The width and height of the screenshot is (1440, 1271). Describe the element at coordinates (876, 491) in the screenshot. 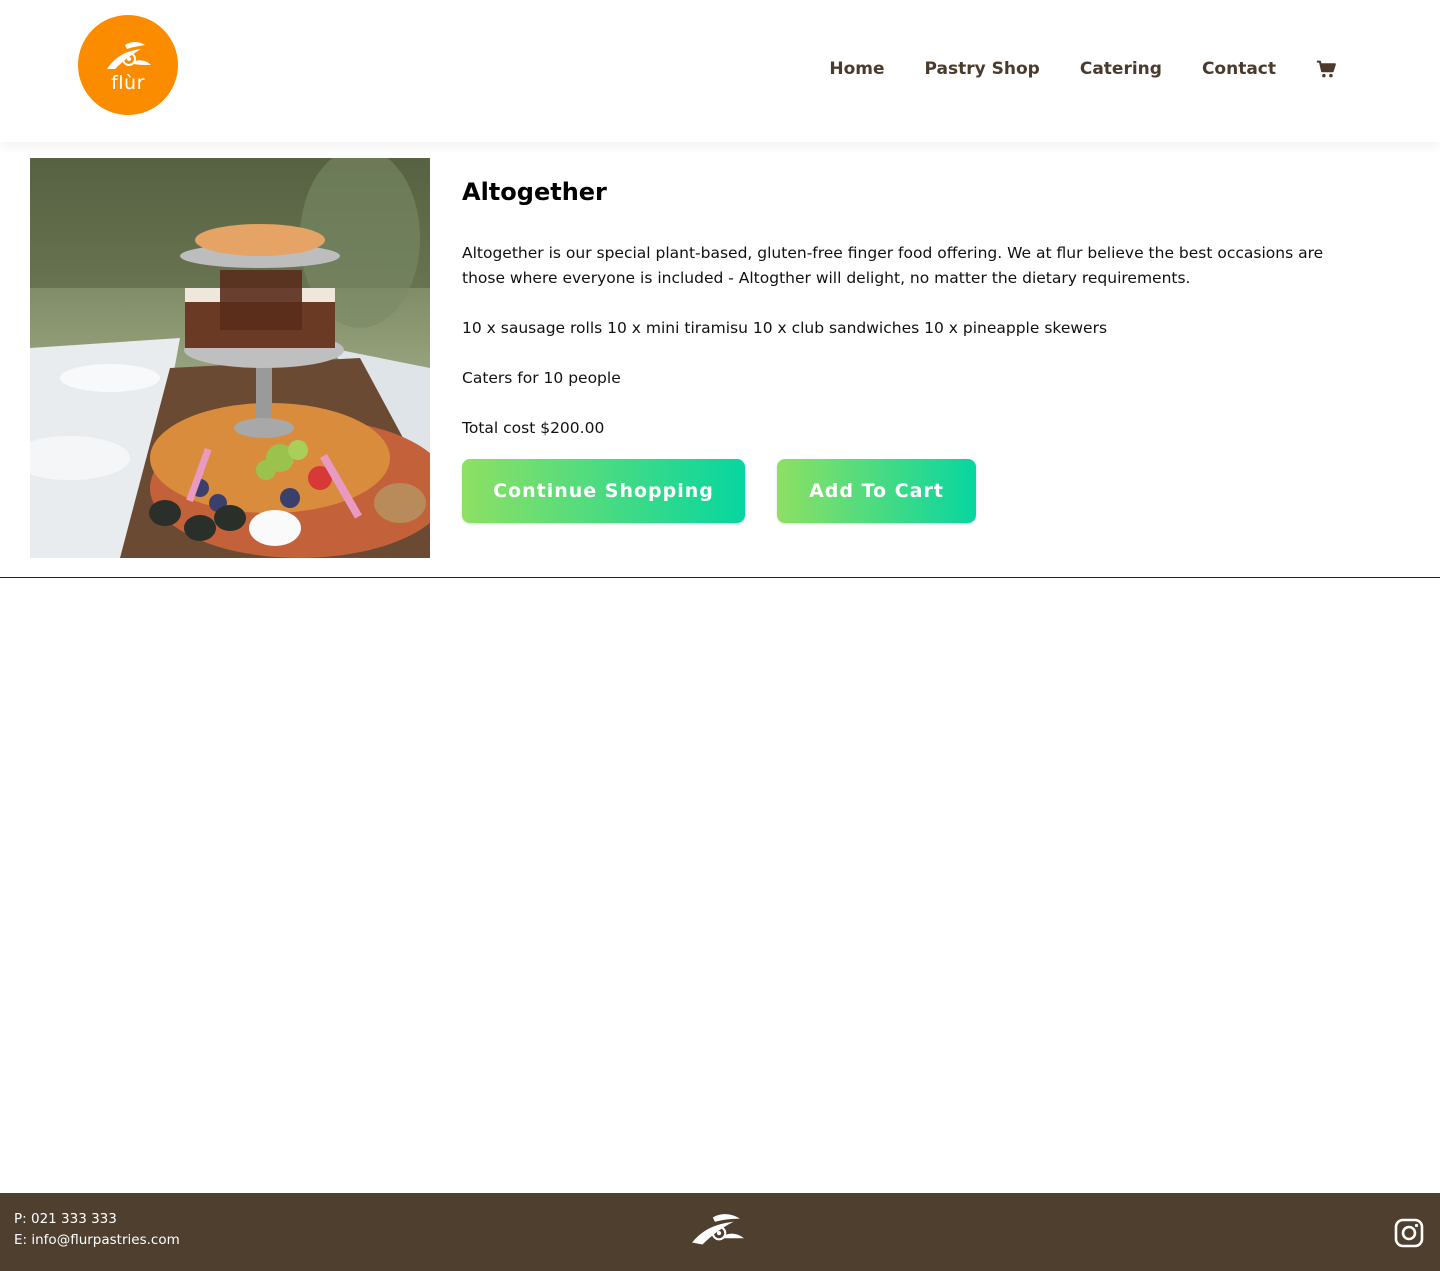

I see `add-to-cart-button: Add To Cart` at that location.